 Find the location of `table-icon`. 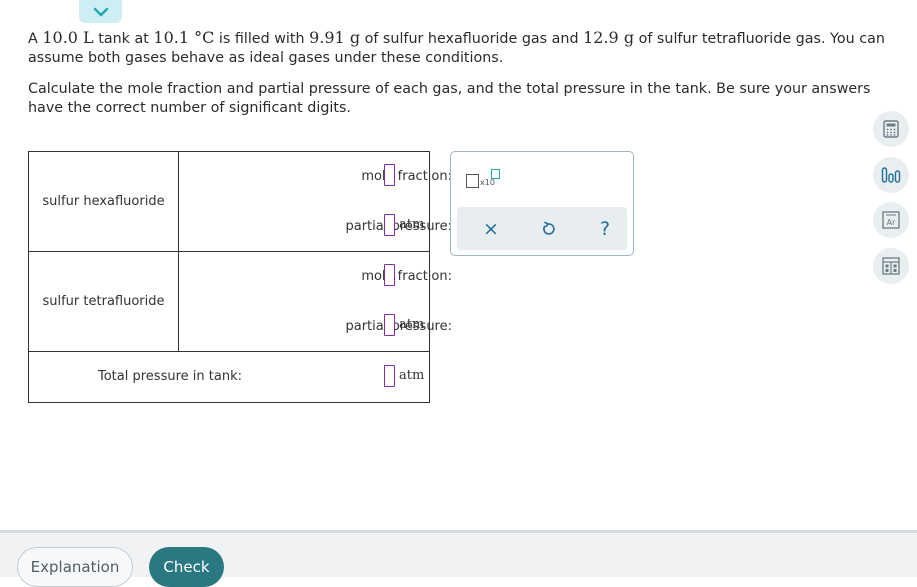

table-icon is located at coordinates (891, 266).